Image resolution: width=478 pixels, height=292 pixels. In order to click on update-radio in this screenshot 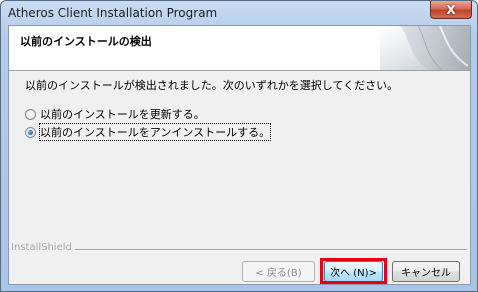, I will do `click(30, 114)`.